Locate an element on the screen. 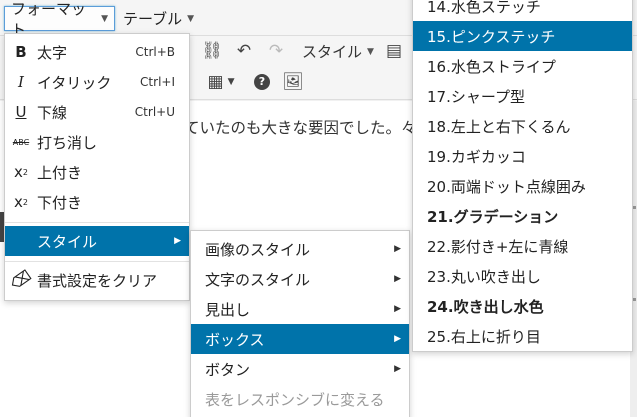  eraser-icon: ⌫ is located at coordinates (21, 280).